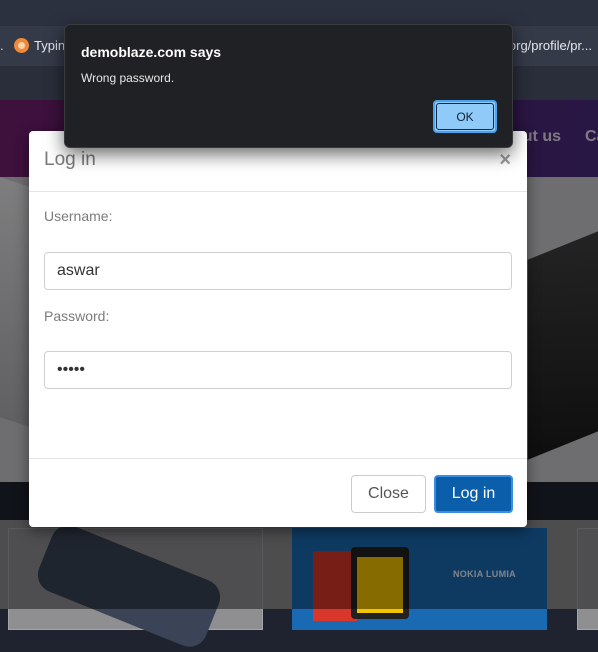 Image resolution: width=598 pixels, height=652 pixels. I want to click on username-label: Username:, so click(78, 216).